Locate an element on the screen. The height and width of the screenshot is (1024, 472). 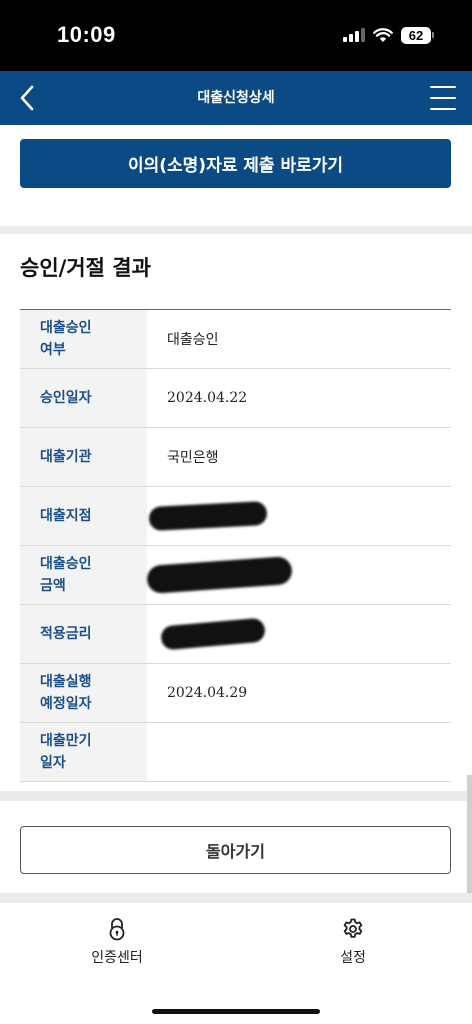
app-header: 대출신청상세 is located at coordinates (236, 98).